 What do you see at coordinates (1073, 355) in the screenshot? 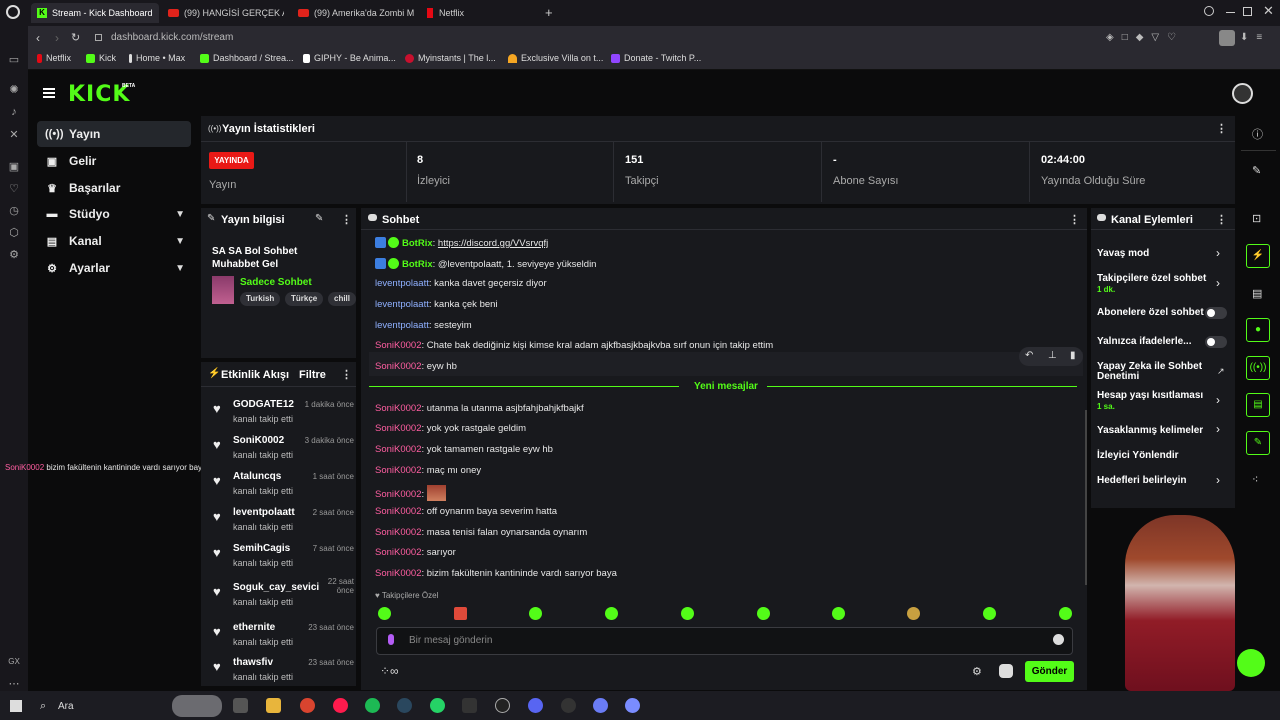
I see `delete-icon: ▮` at bounding box center [1073, 355].